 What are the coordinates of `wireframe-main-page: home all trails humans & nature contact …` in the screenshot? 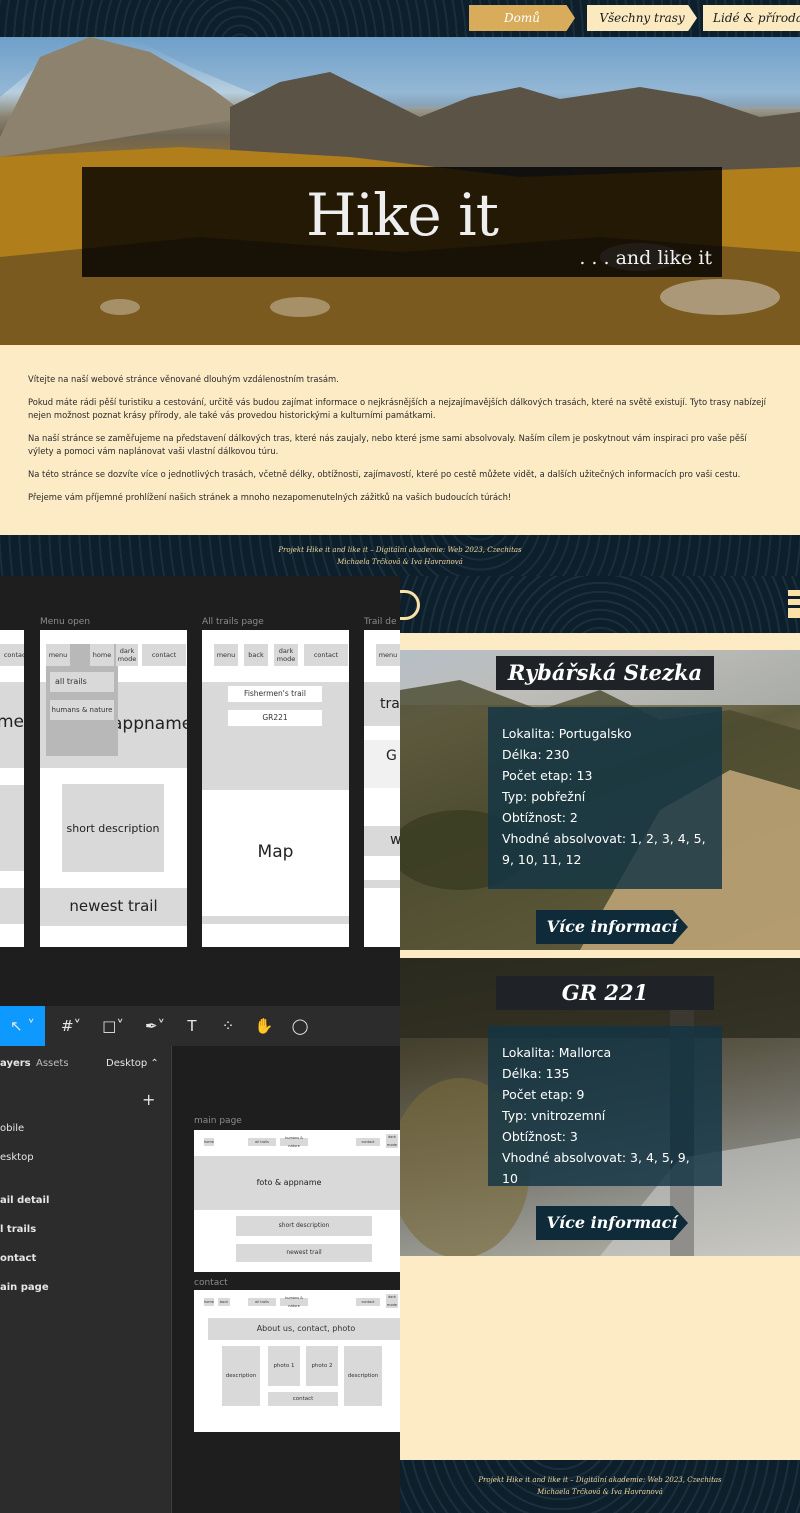 It's located at (297, 1201).